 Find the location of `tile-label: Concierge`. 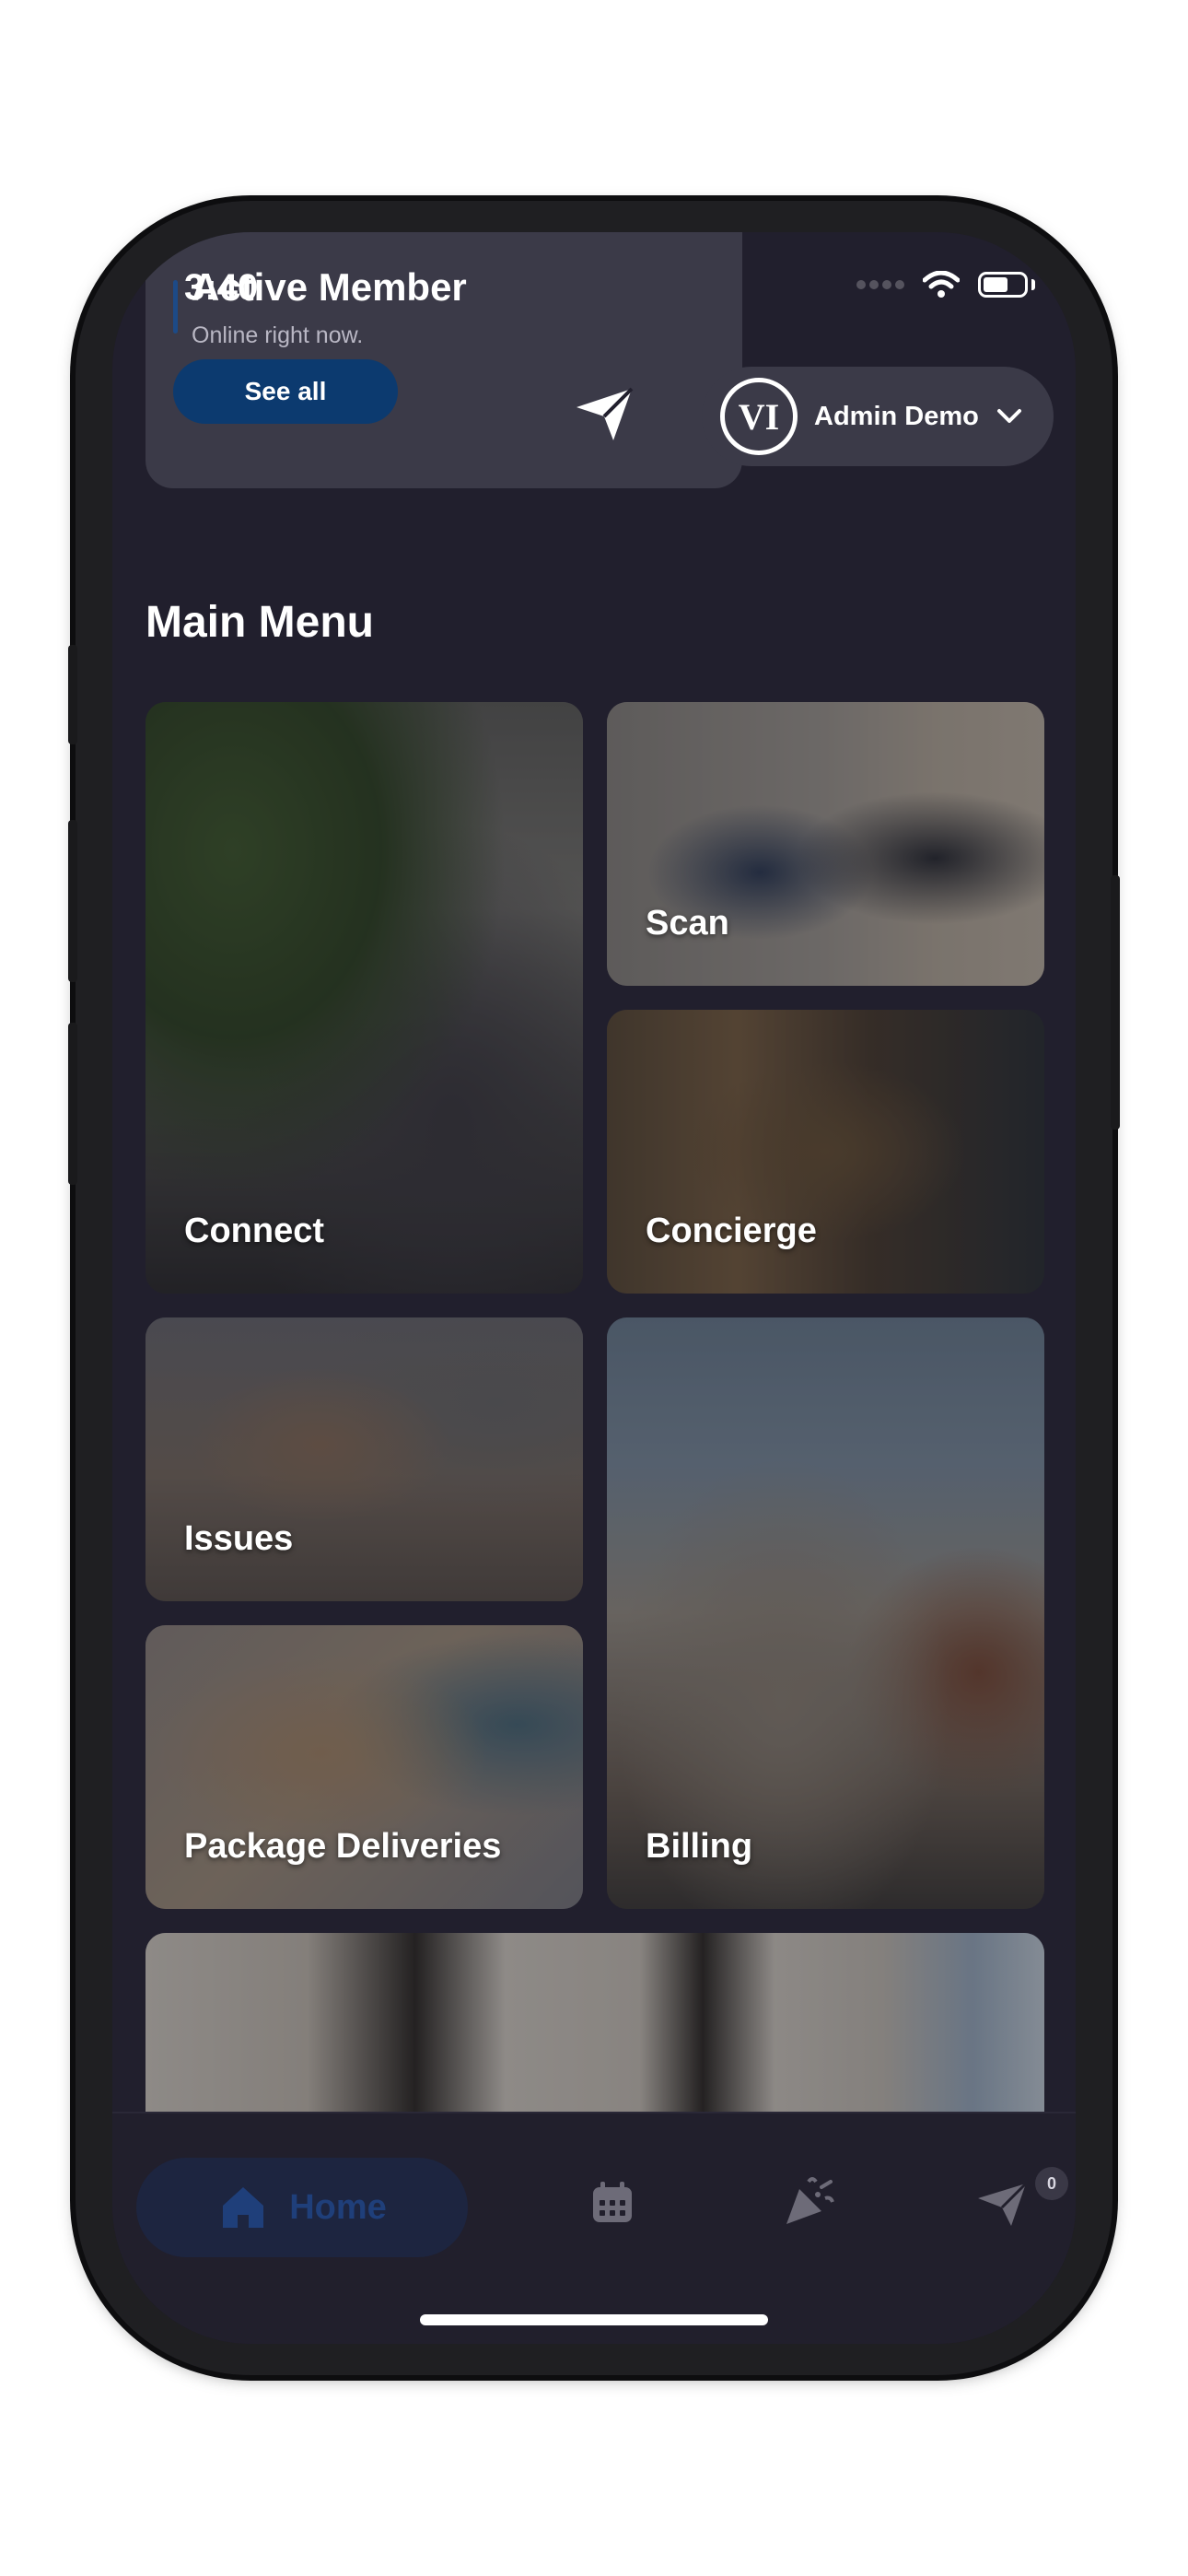

tile-label: Concierge is located at coordinates (731, 1231).